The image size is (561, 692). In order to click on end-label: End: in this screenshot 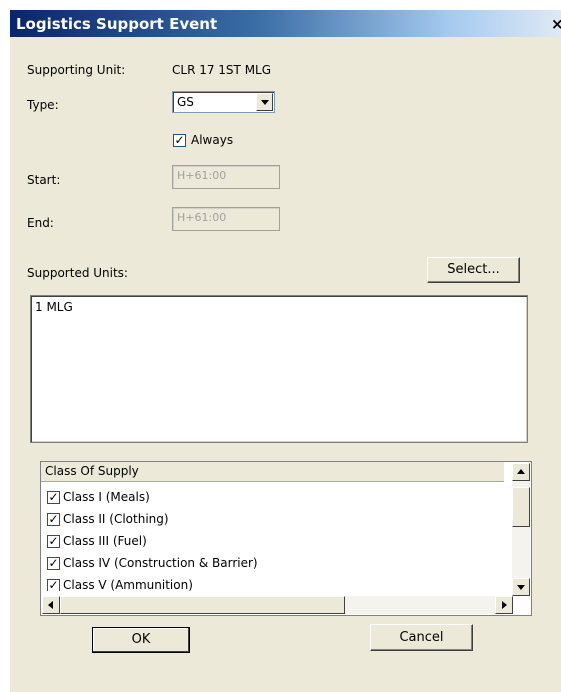, I will do `click(40, 223)`.